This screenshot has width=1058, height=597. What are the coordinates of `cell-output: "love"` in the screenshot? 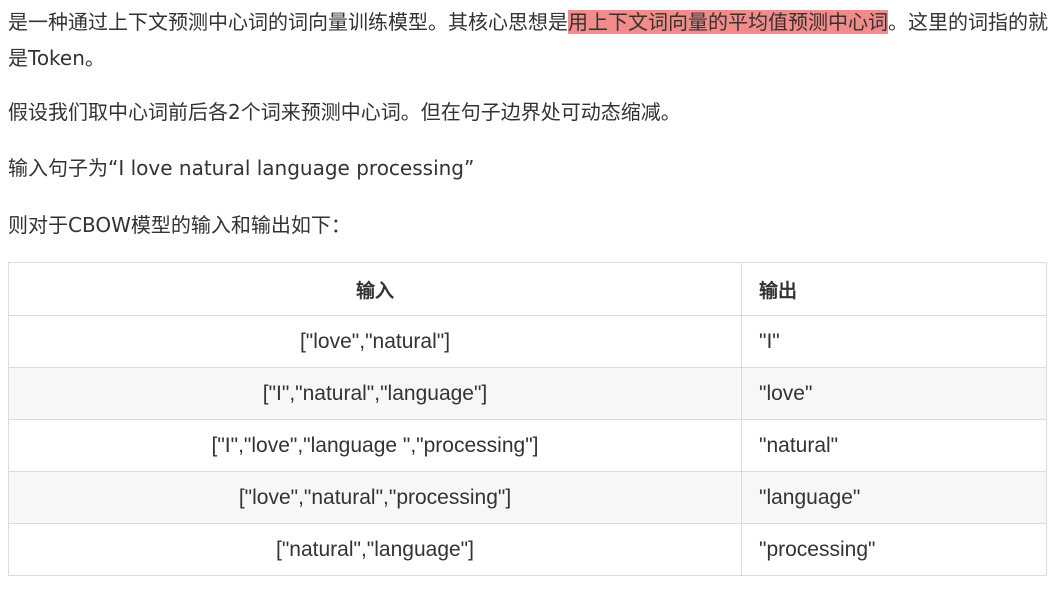 It's located at (894, 393).